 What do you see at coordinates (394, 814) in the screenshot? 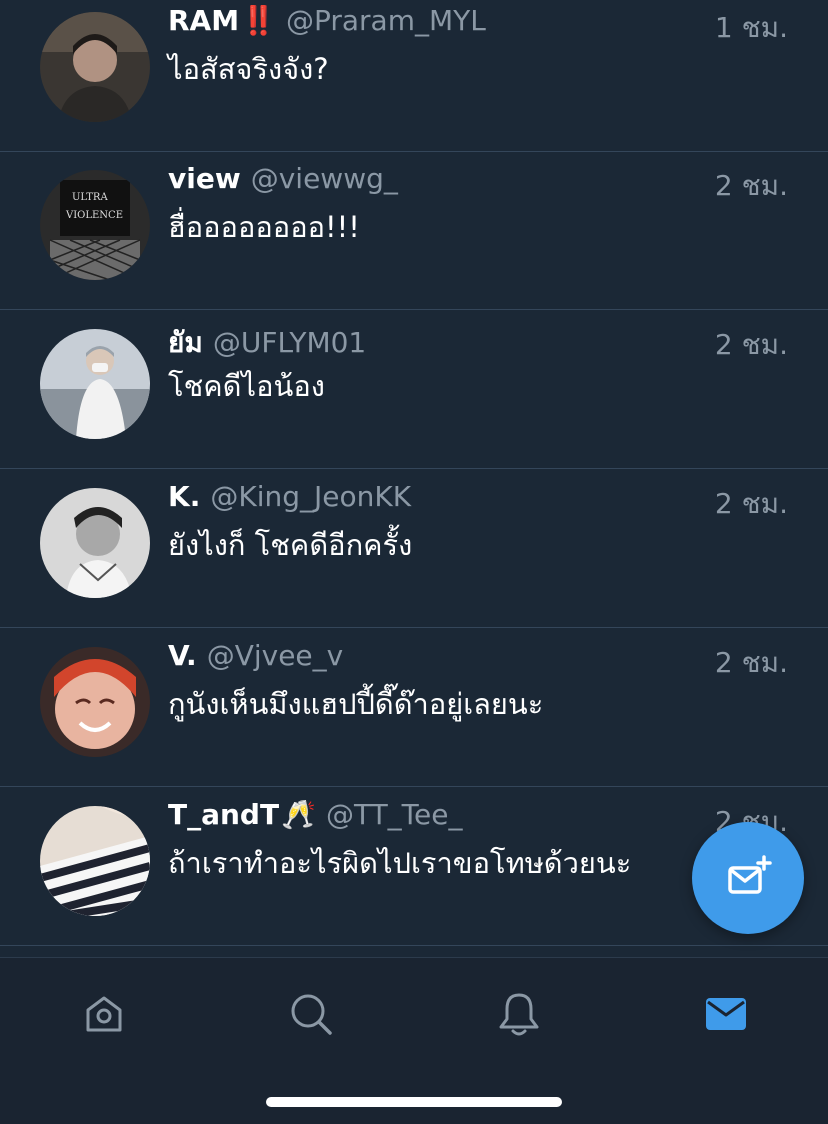
I see `user-handle: @TT_Tee_` at bounding box center [394, 814].